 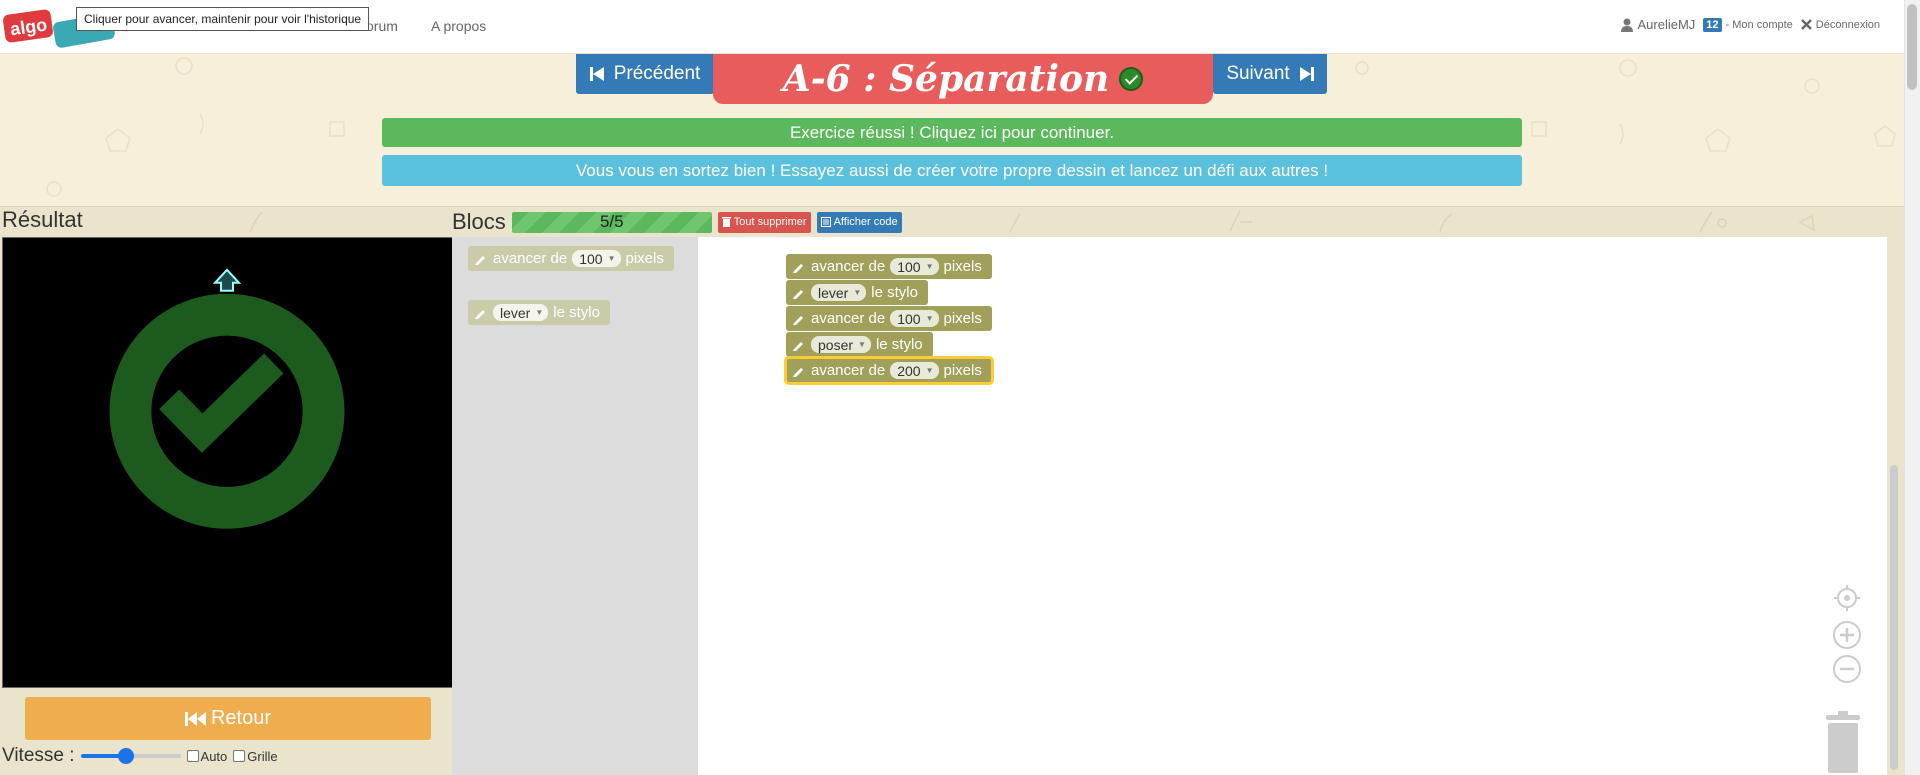 I want to click on list-icon, so click(x=825, y=222).